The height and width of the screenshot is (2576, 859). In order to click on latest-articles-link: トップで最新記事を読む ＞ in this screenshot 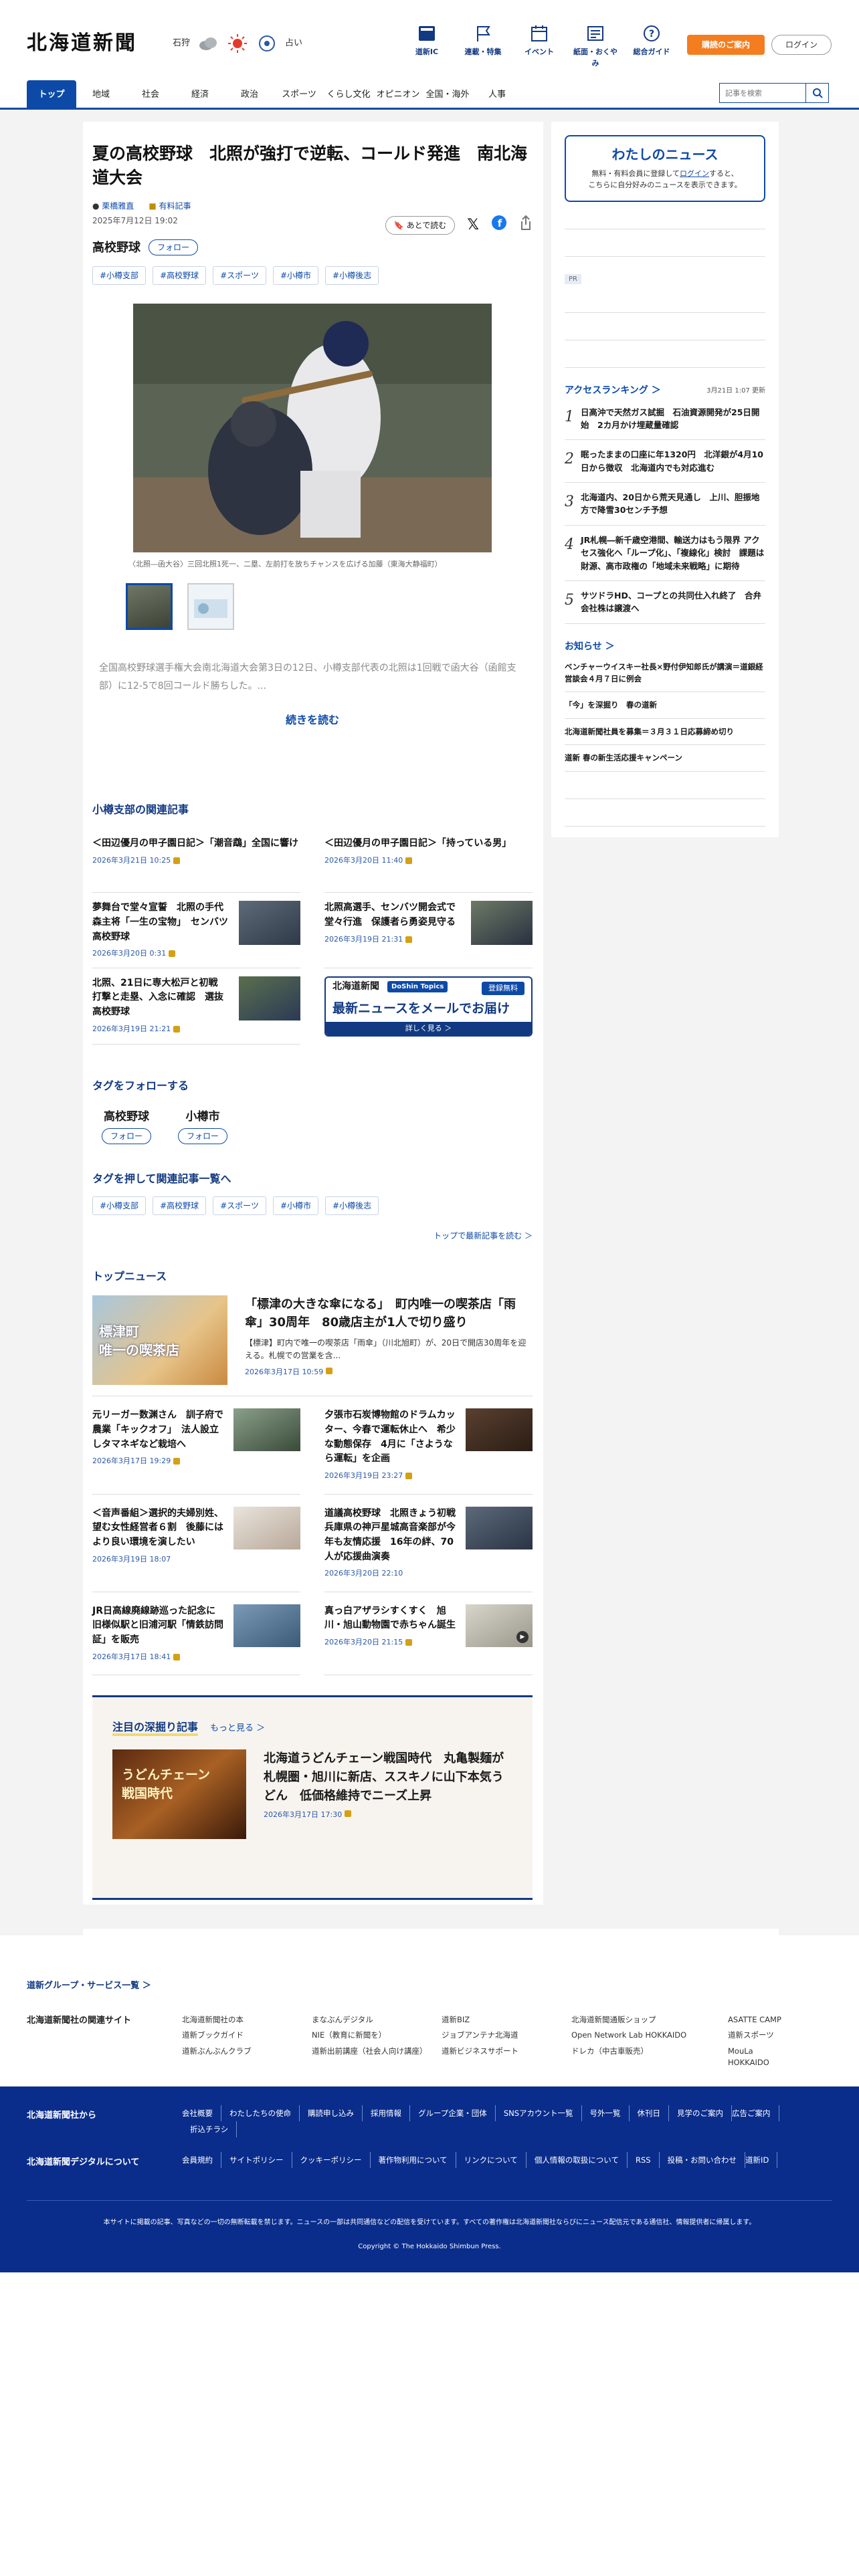, I will do `click(312, 1236)`.